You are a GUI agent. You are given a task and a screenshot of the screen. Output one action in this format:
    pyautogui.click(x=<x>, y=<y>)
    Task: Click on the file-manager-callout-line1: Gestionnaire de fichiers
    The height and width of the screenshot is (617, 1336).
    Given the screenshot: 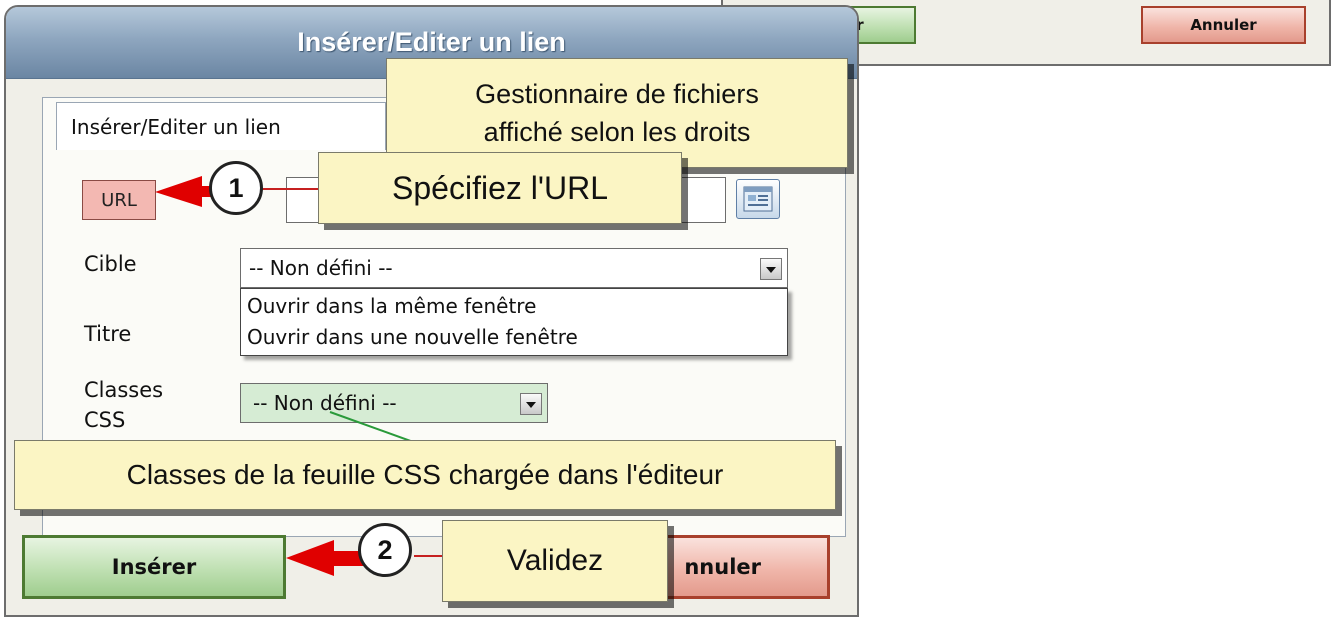 What is the action you would take?
    pyautogui.click(x=617, y=94)
    